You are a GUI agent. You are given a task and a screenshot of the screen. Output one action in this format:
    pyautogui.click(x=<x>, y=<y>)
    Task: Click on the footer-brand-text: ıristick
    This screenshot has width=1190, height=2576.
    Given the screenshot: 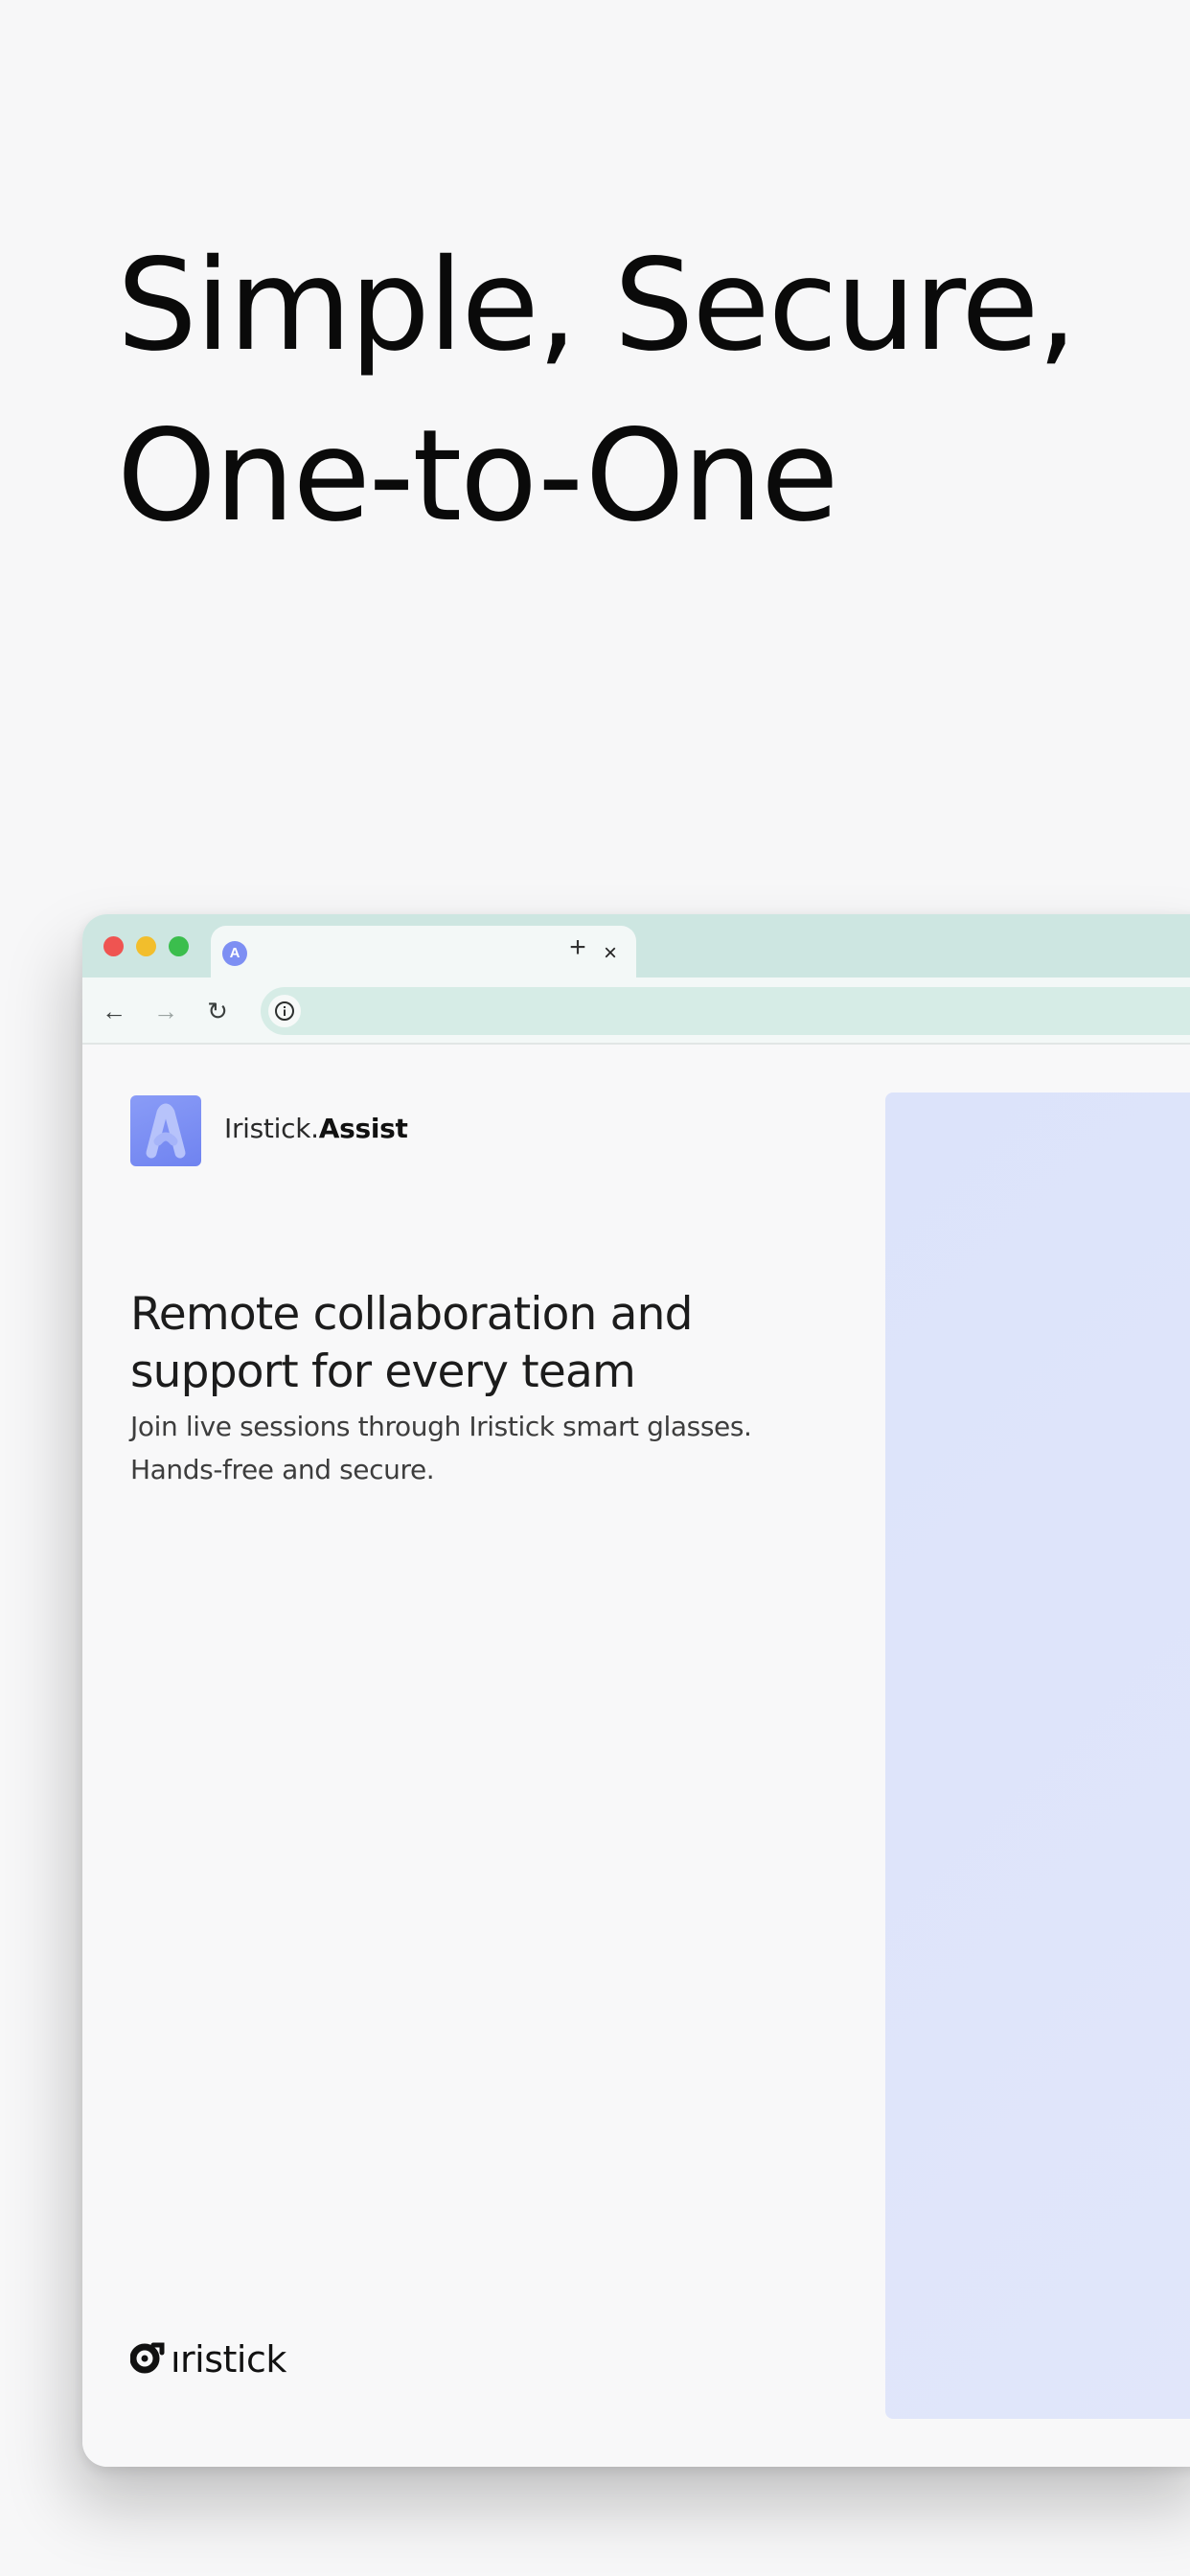 What is the action you would take?
    pyautogui.click(x=229, y=2359)
    